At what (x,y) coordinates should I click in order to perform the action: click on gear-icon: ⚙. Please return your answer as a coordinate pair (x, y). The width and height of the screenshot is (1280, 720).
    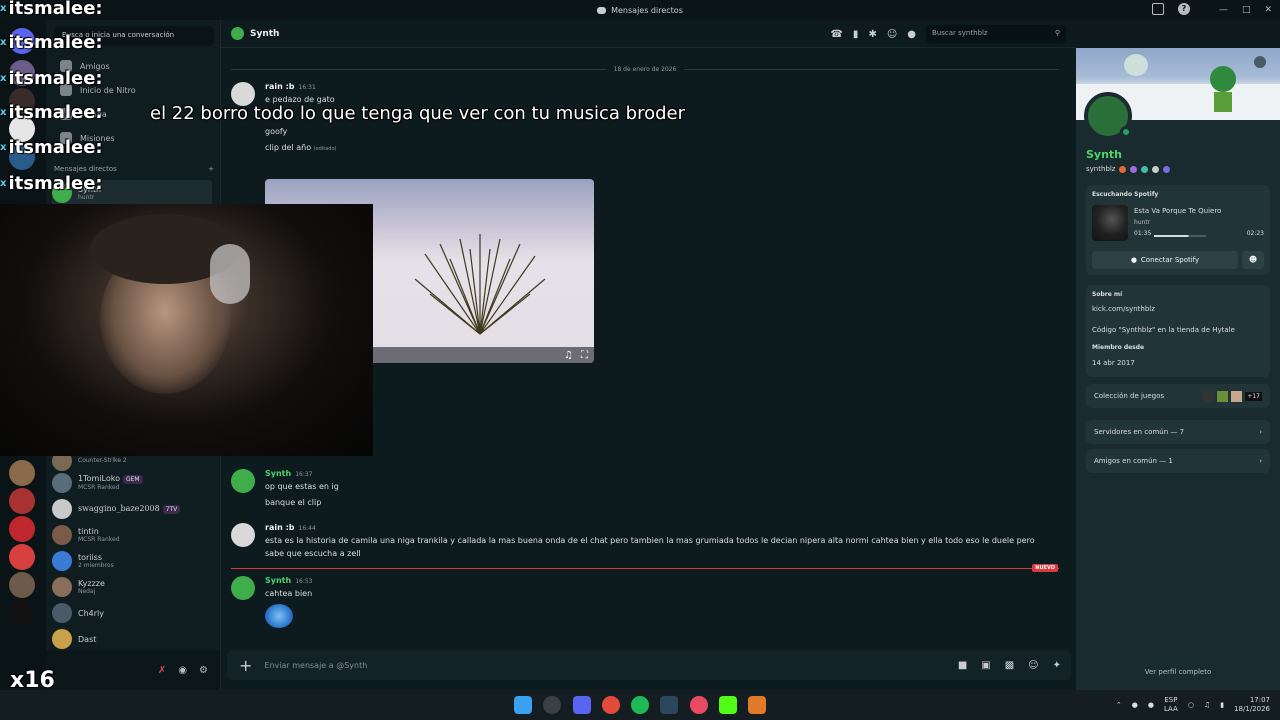
    Looking at the image, I should click on (203, 670).